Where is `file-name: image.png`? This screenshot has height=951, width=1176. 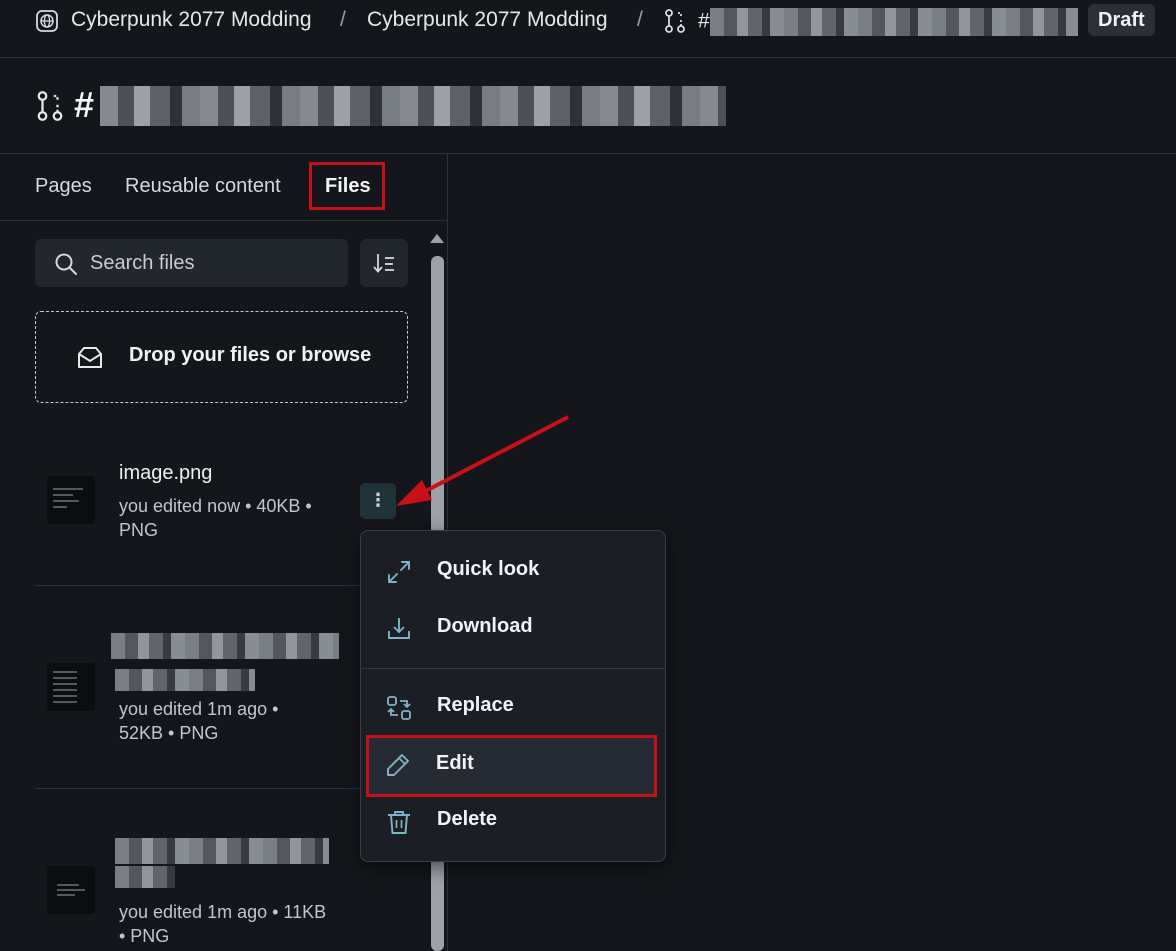 file-name: image.png is located at coordinates (165, 473).